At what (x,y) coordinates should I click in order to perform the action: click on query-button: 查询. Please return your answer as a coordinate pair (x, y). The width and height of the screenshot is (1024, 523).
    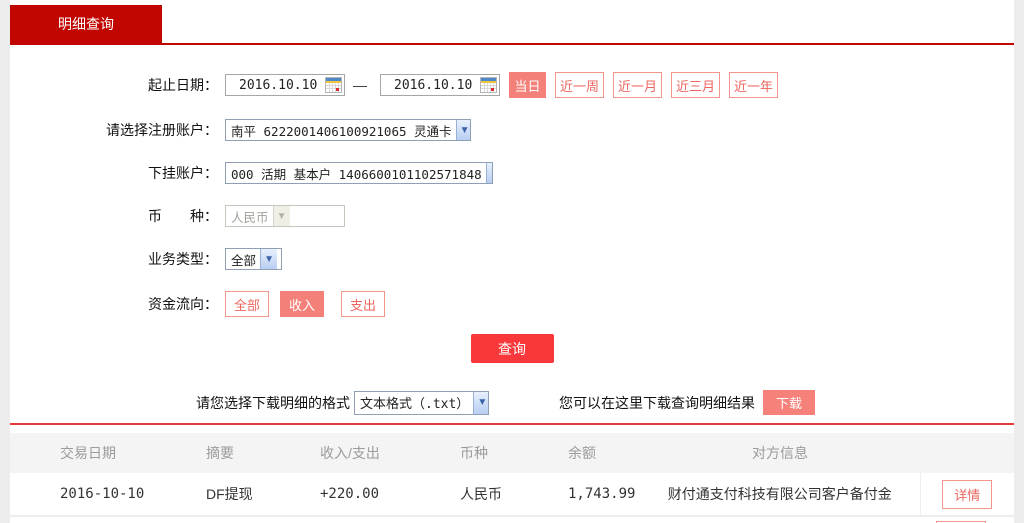
    Looking at the image, I should click on (512, 348).